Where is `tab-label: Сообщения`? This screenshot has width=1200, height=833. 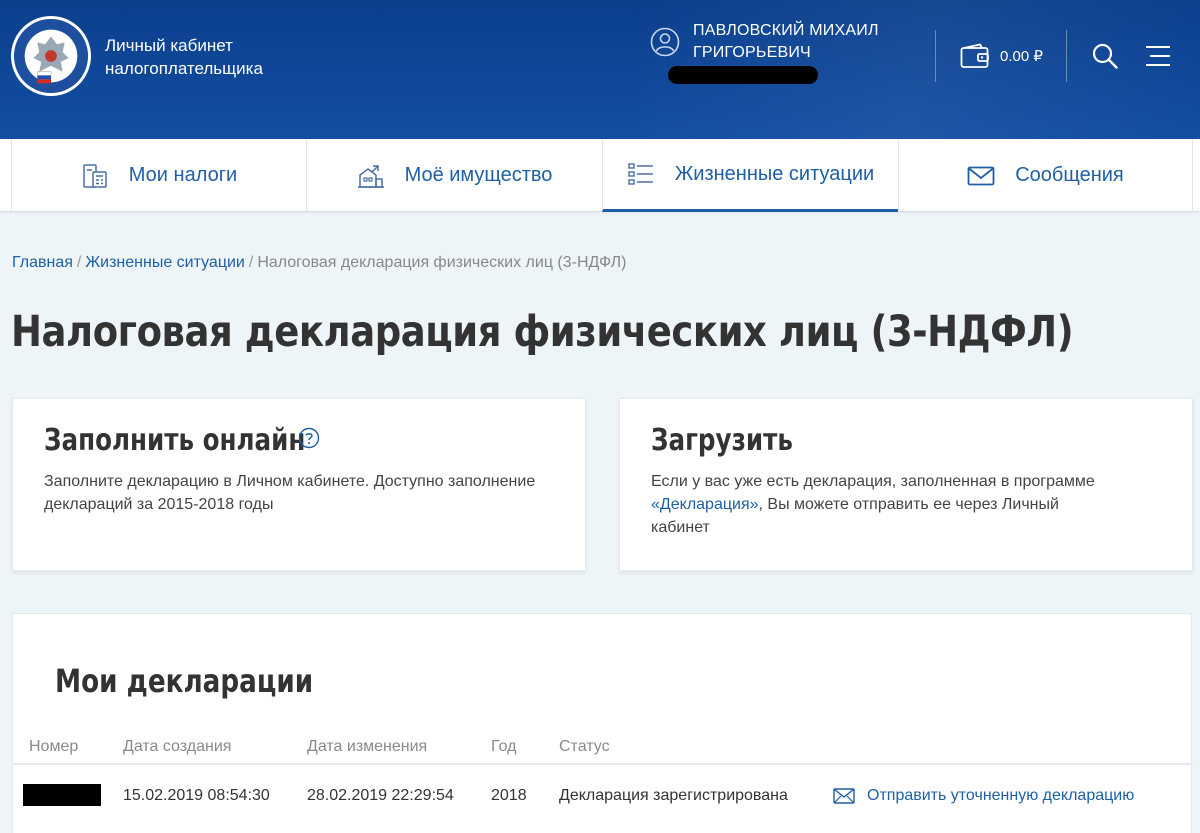
tab-label: Сообщения is located at coordinates (1069, 175).